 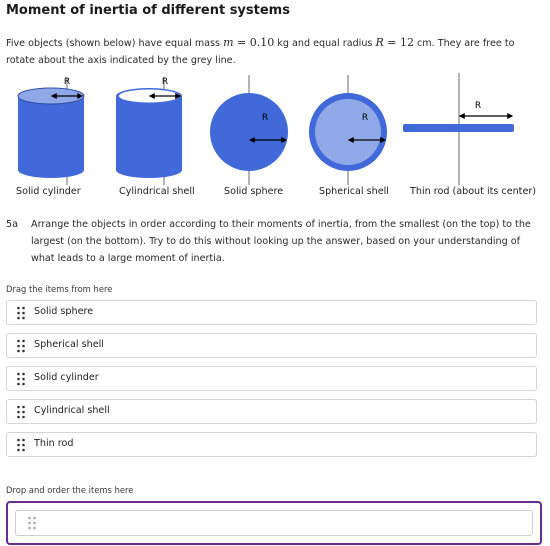 I want to click on drag-item-solid-sphere: Solid sphere, so click(x=271, y=312).